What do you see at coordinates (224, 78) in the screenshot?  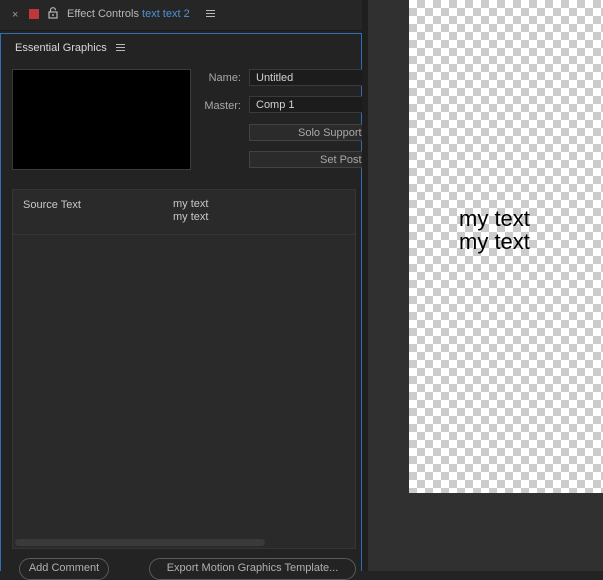 I see `name-label: Name:` at bounding box center [224, 78].